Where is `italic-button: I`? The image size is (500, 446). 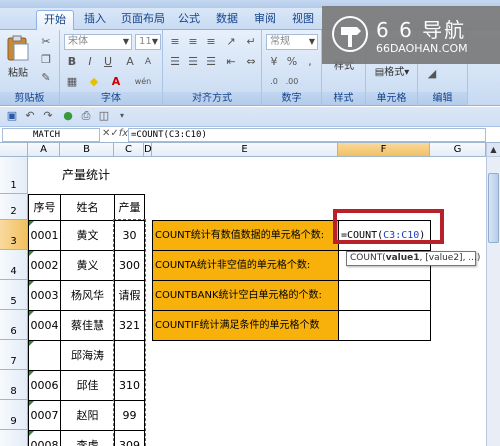
italic-button: I is located at coordinates (90, 62).